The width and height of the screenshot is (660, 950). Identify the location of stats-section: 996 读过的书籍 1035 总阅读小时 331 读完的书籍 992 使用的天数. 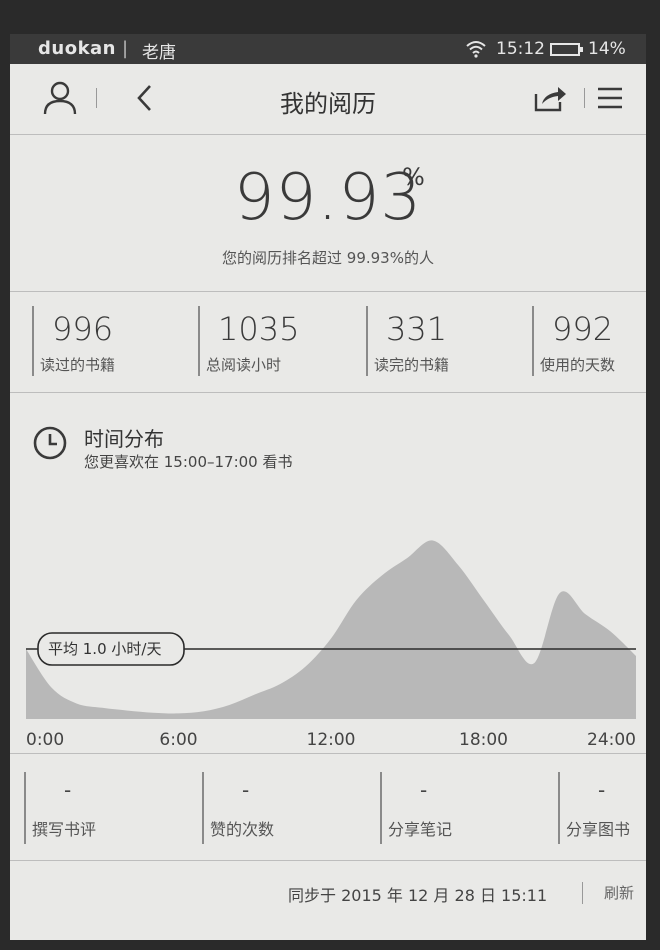
(328, 342).